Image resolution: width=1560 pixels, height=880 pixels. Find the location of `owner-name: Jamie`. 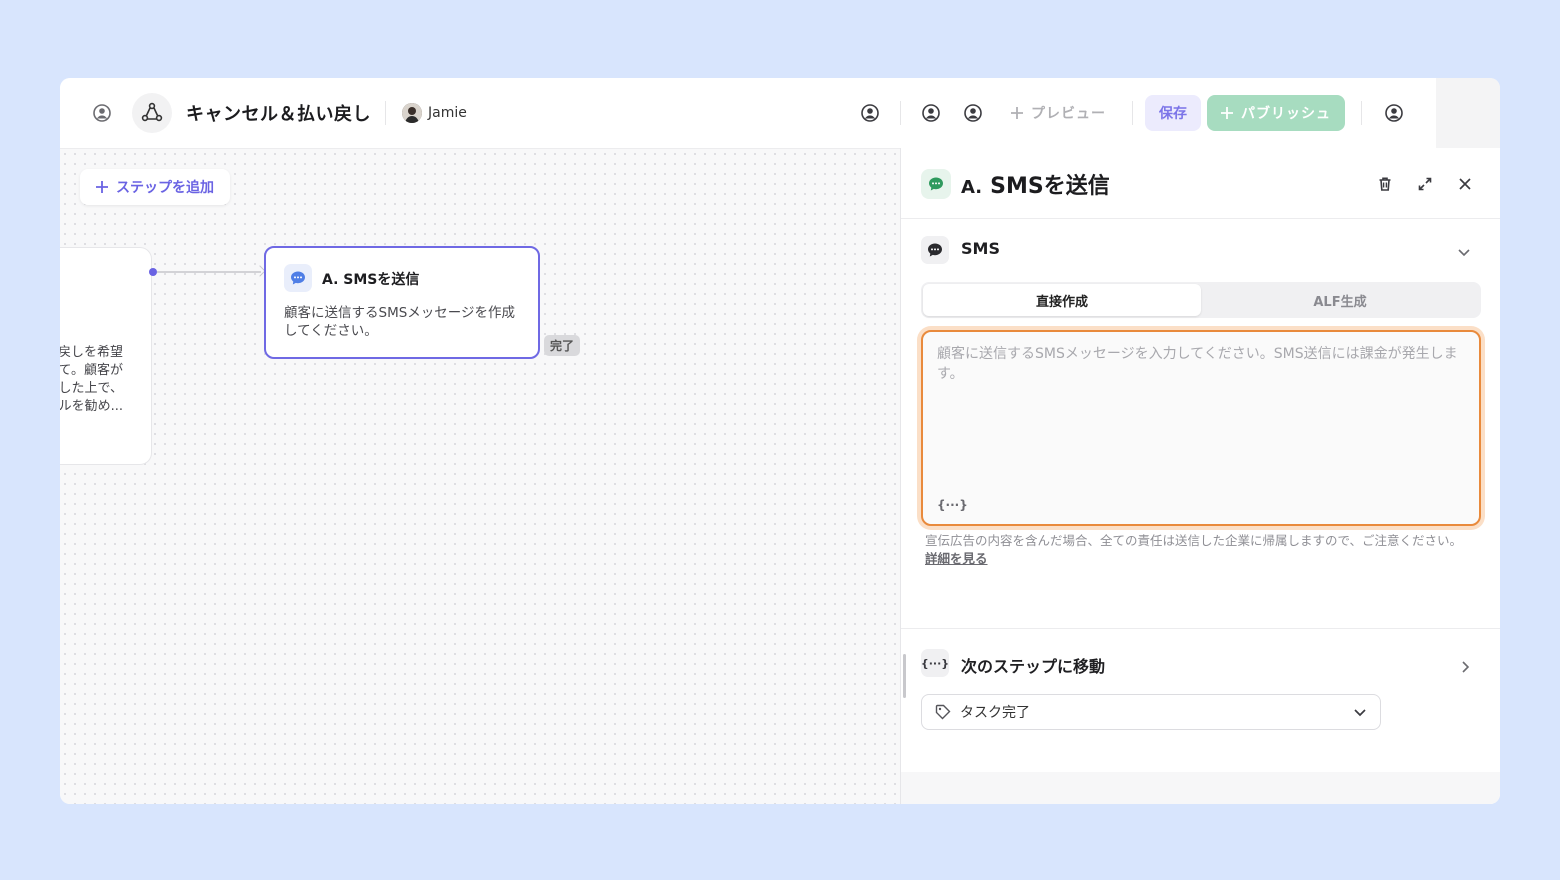

owner-name: Jamie is located at coordinates (447, 113).